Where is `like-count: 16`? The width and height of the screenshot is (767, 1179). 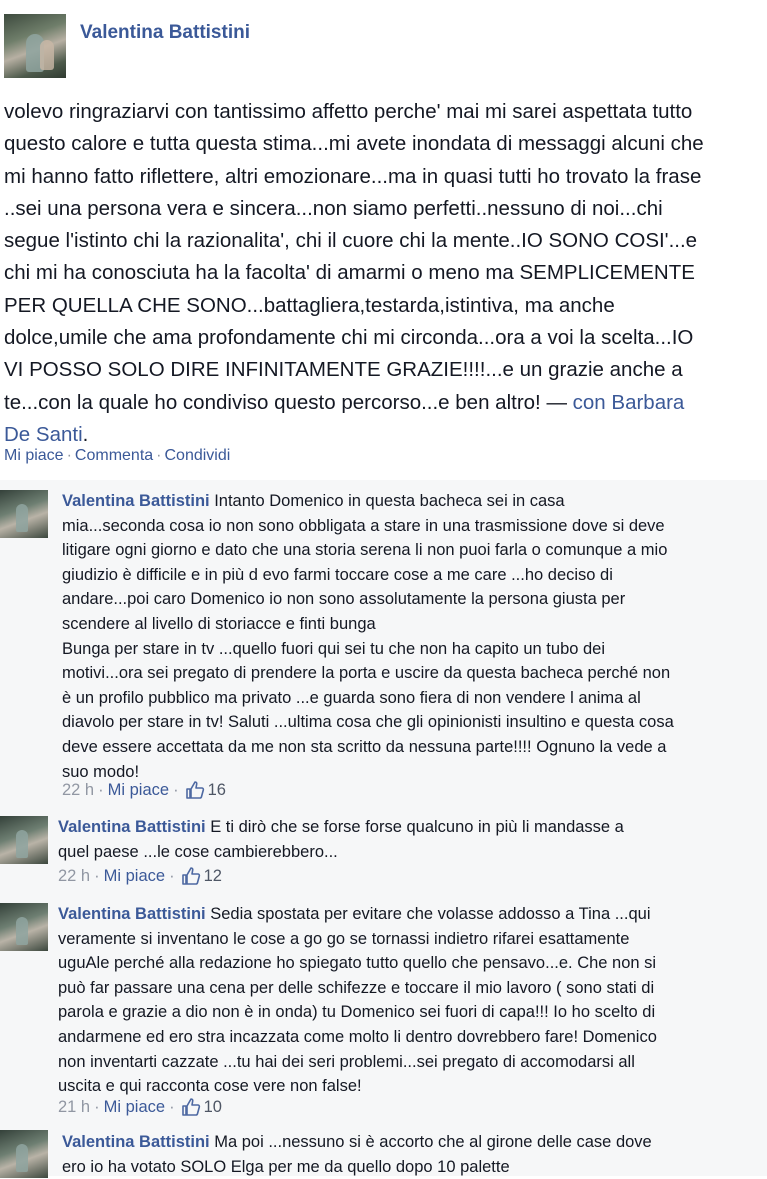
like-count: 16 is located at coordinates (217, 790).